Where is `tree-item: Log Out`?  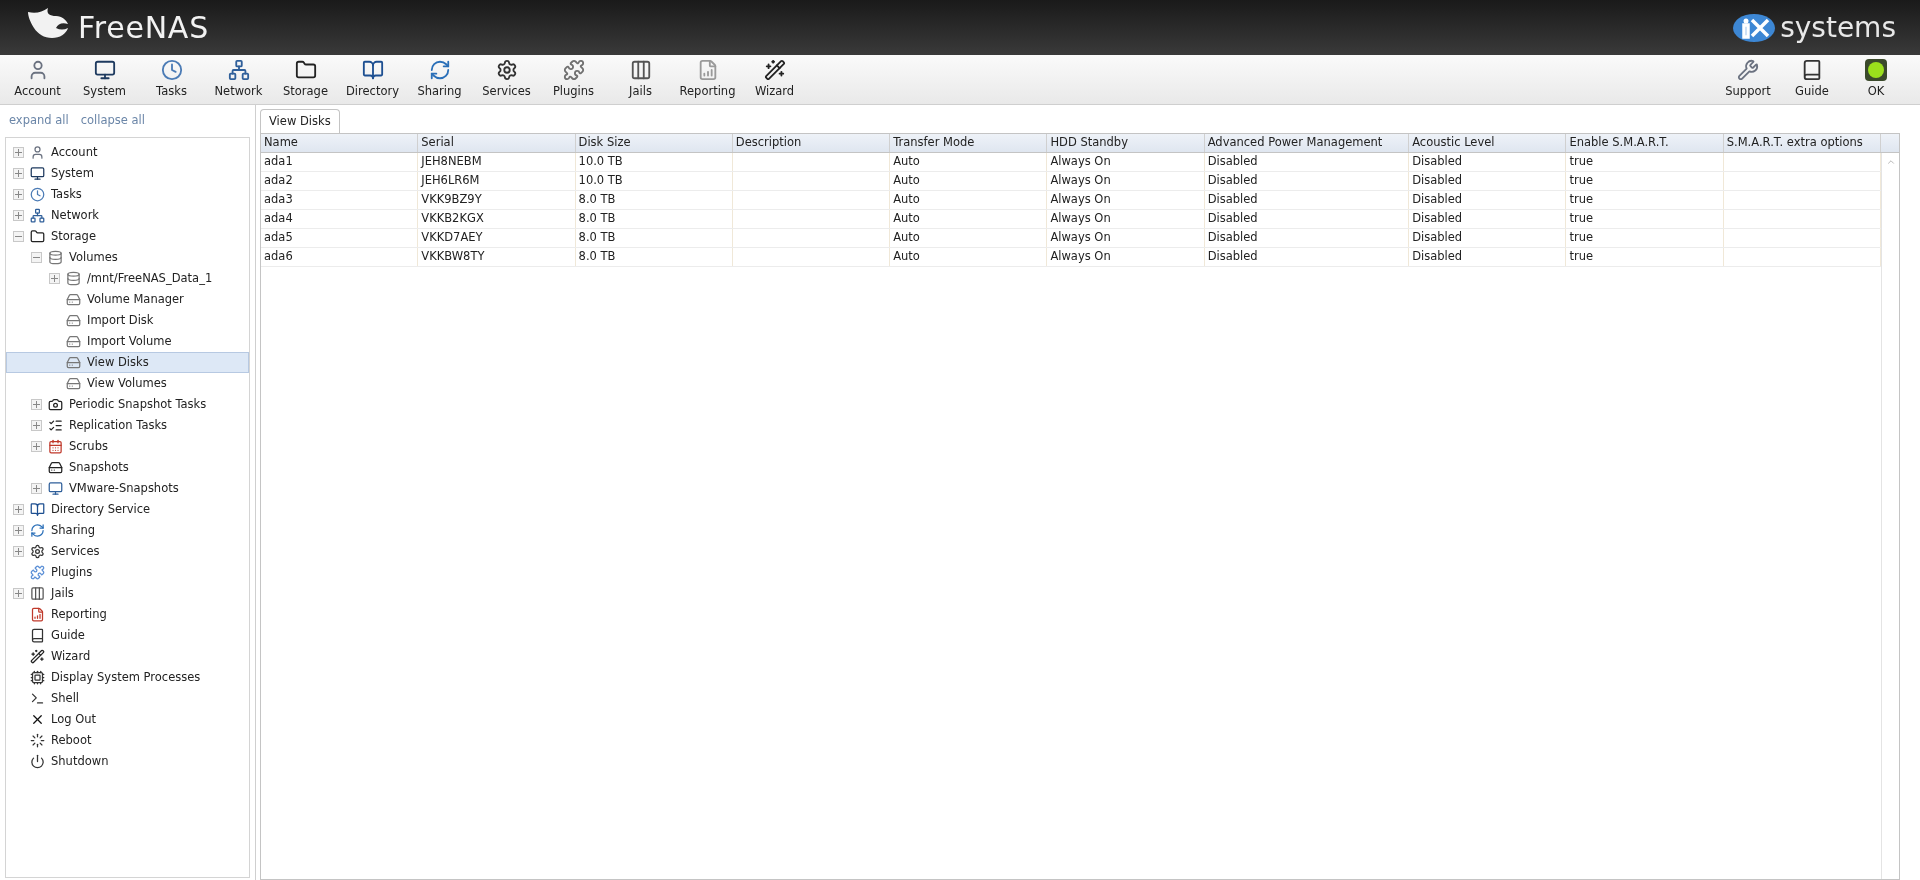 tree-item: Log Out is located at coordinates (127, 719).